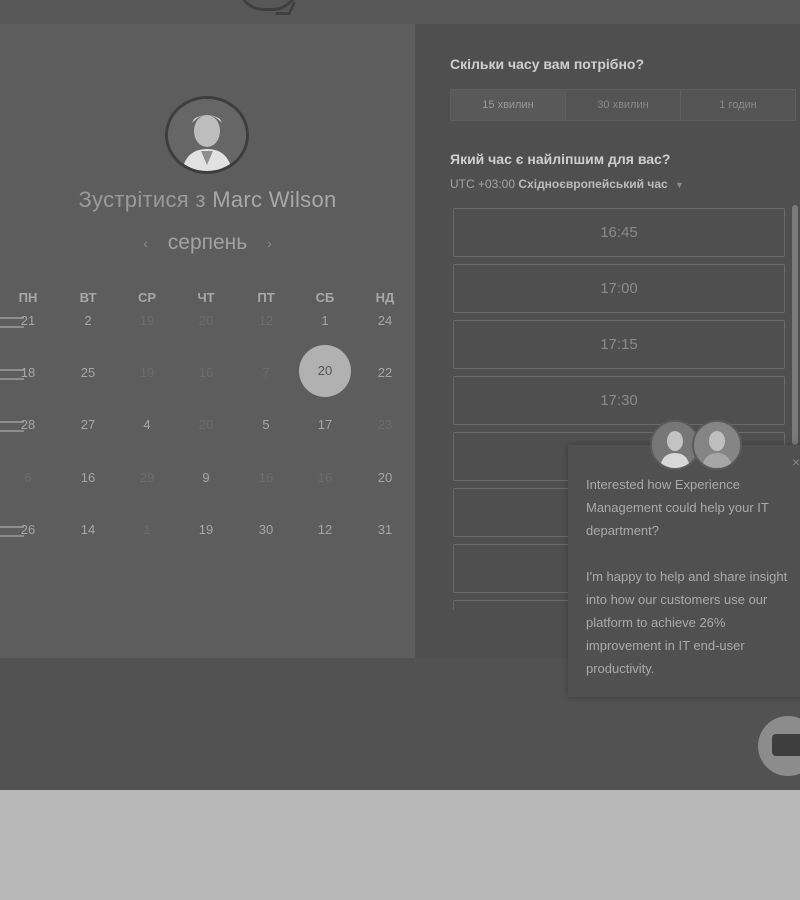  Describe the element at coordinates (619, 288) in the screenshot. I see `time-slot-button: 17:00` at that location.